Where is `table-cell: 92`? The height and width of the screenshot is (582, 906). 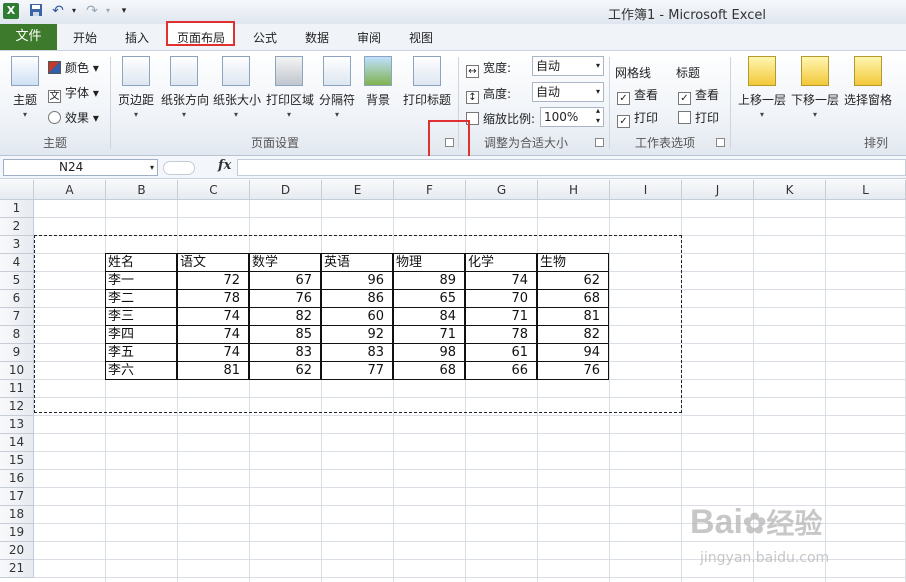 table-cell: 92 is located at coordinates (357, 334).